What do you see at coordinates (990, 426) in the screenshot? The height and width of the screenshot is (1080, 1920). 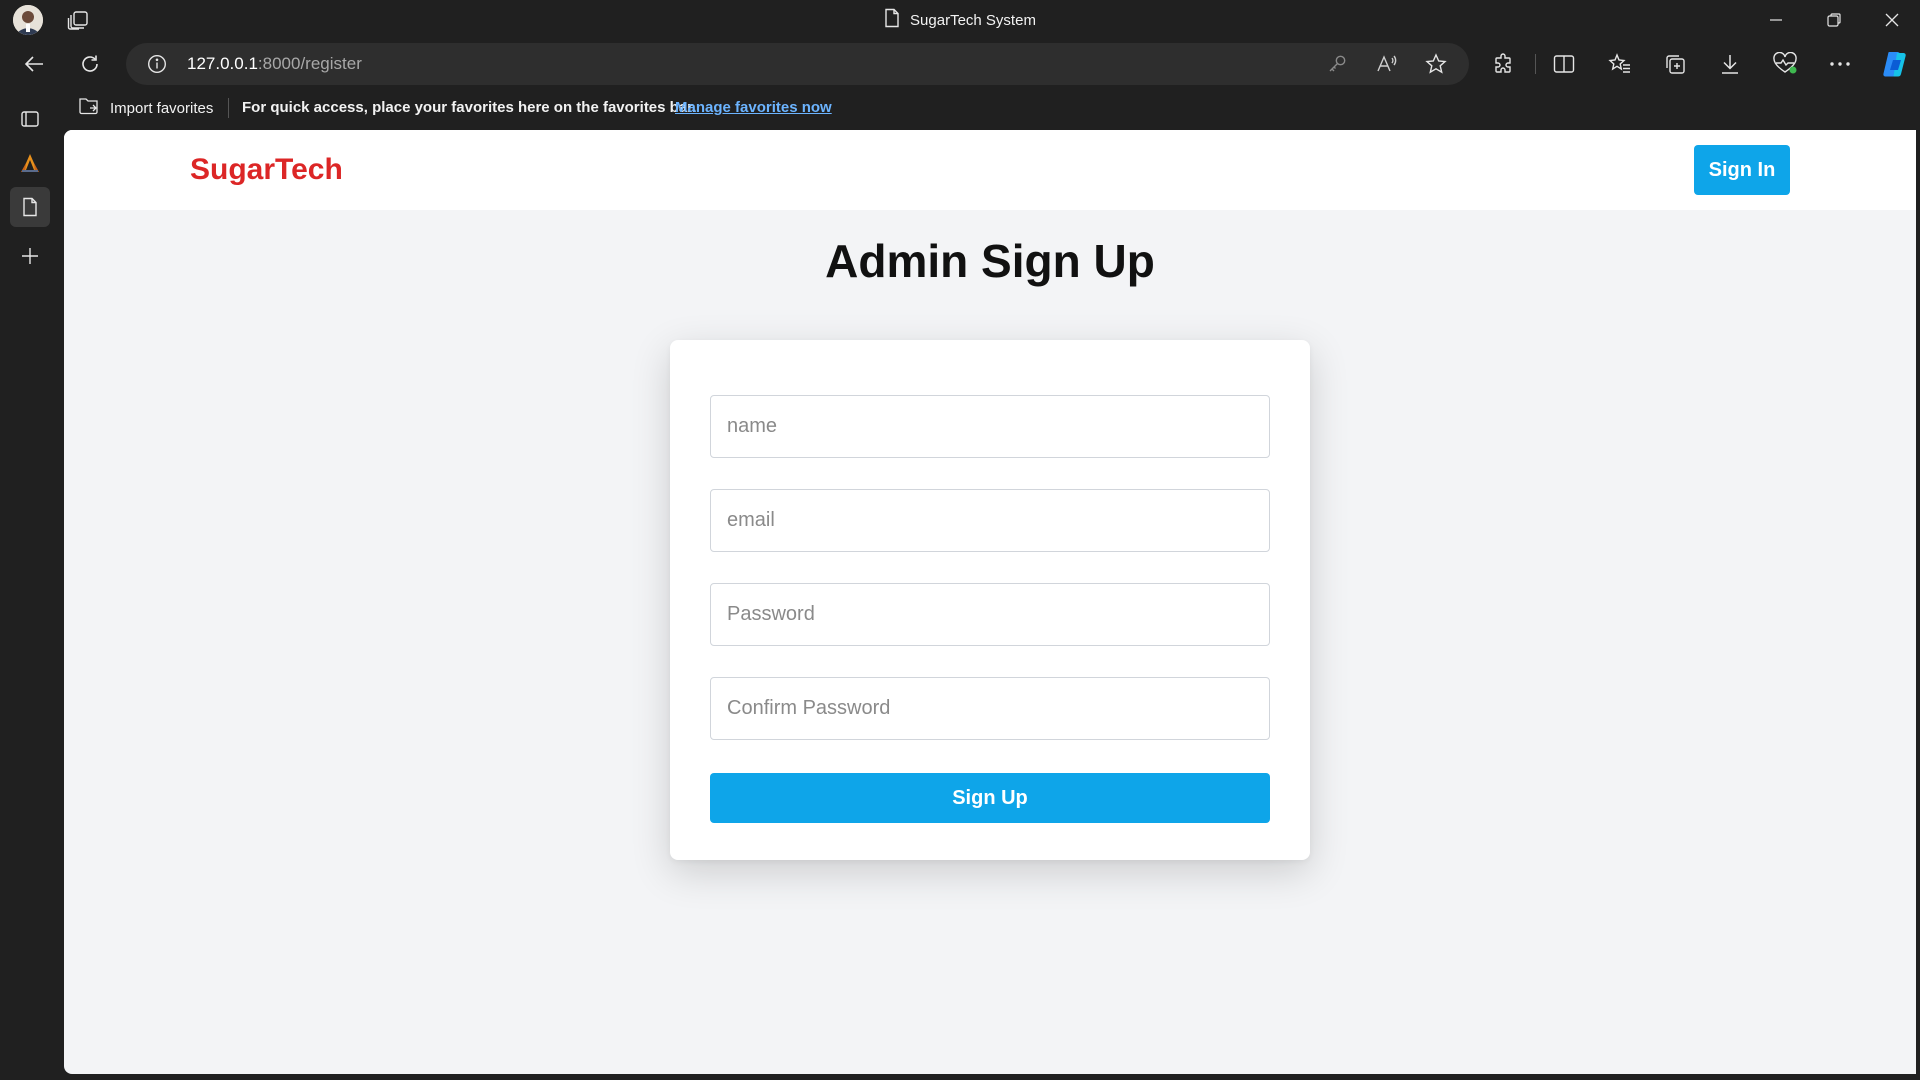 I see `name-field` at bounding box center [990, 426].